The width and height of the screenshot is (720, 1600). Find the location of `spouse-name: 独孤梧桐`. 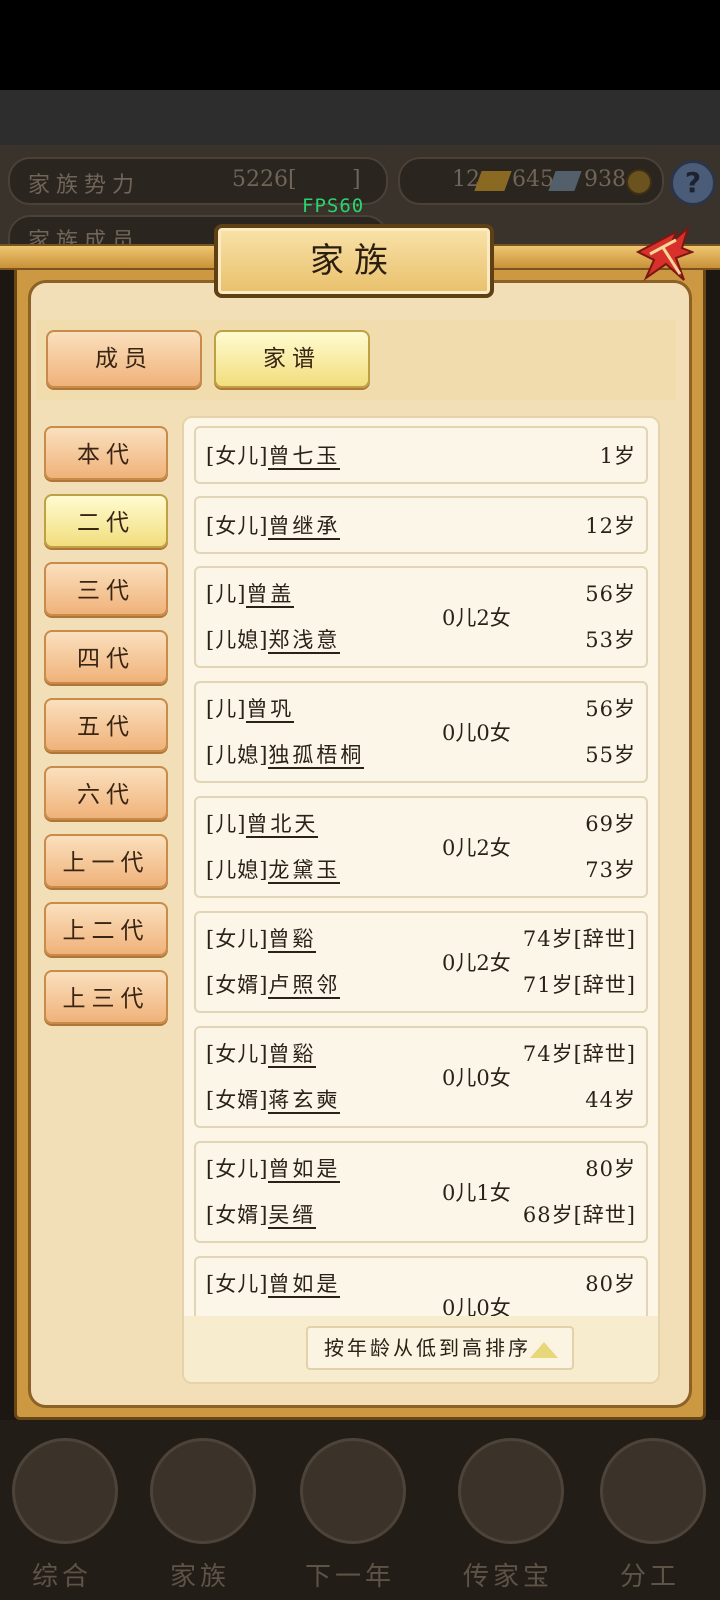

spouse-name: 独孤梧桐 is located at coordinates (316, 756).